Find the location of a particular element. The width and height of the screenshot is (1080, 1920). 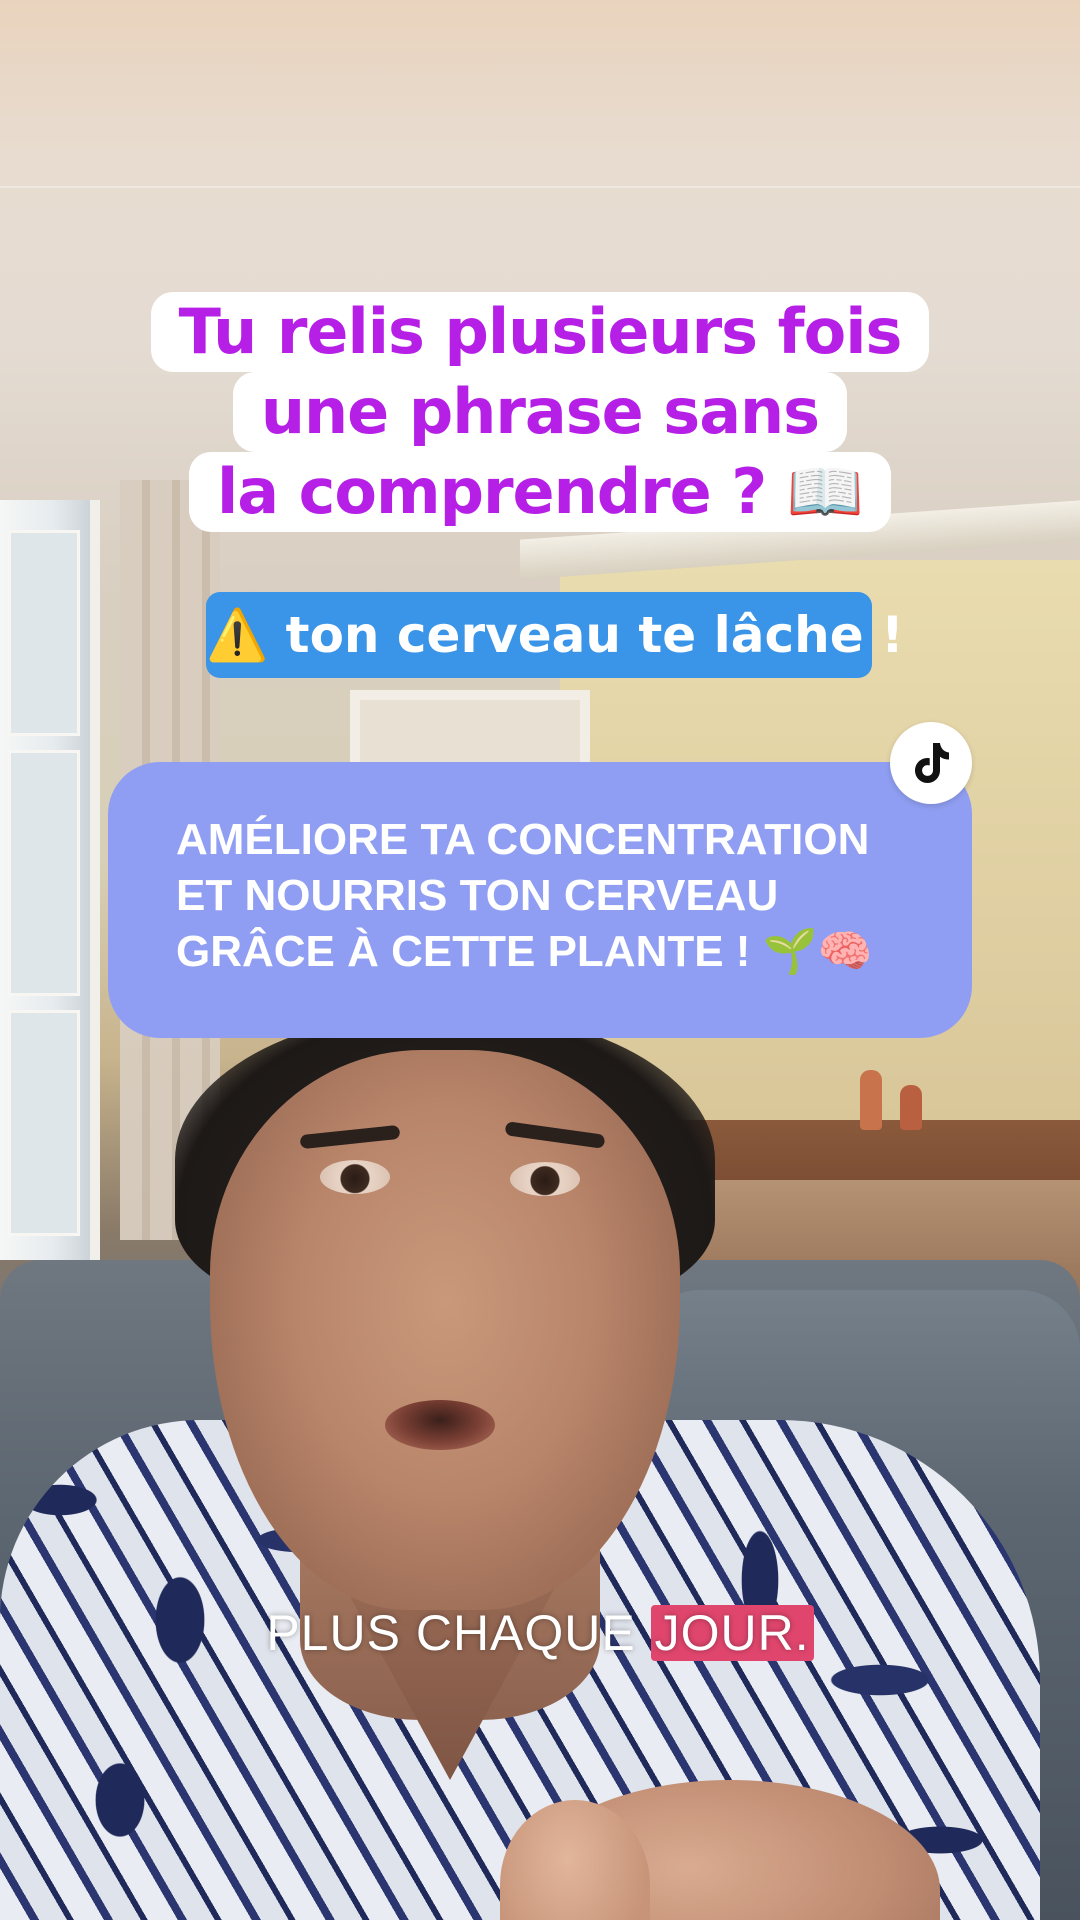

promo-line-2: ET NOURRIS TON CERVEAU is located at coordinates (477, 895).